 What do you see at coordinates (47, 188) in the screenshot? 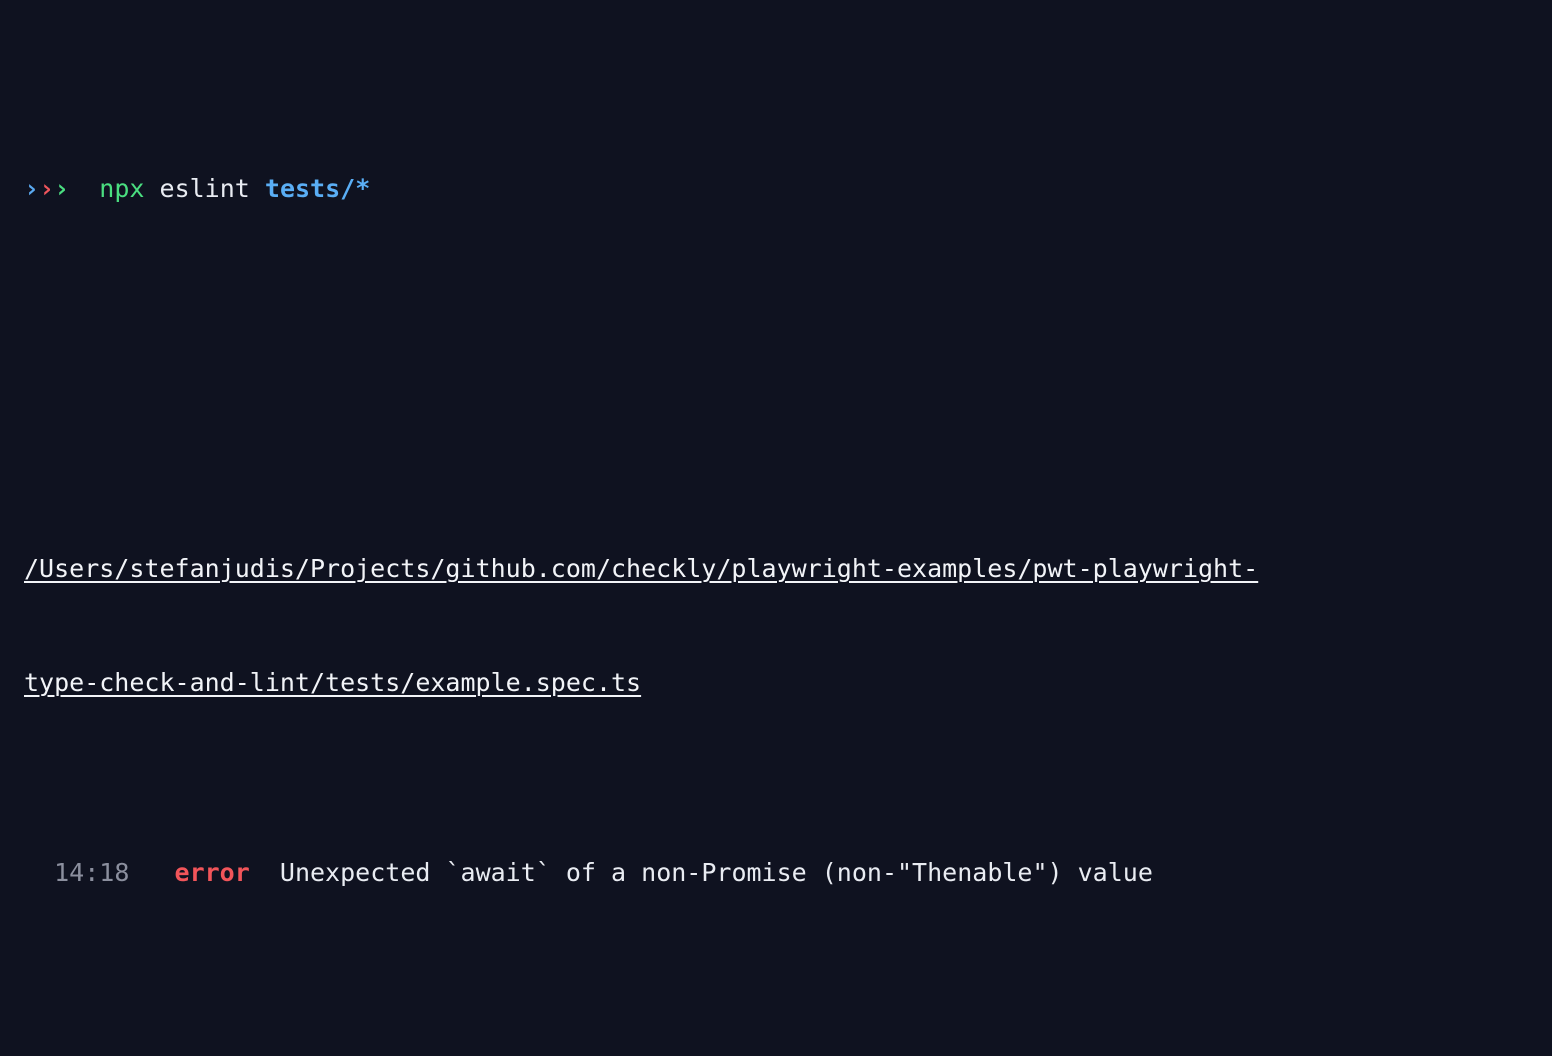
I see `prompt-chevron-2-icon: ›` at bounding box center [47, 188].